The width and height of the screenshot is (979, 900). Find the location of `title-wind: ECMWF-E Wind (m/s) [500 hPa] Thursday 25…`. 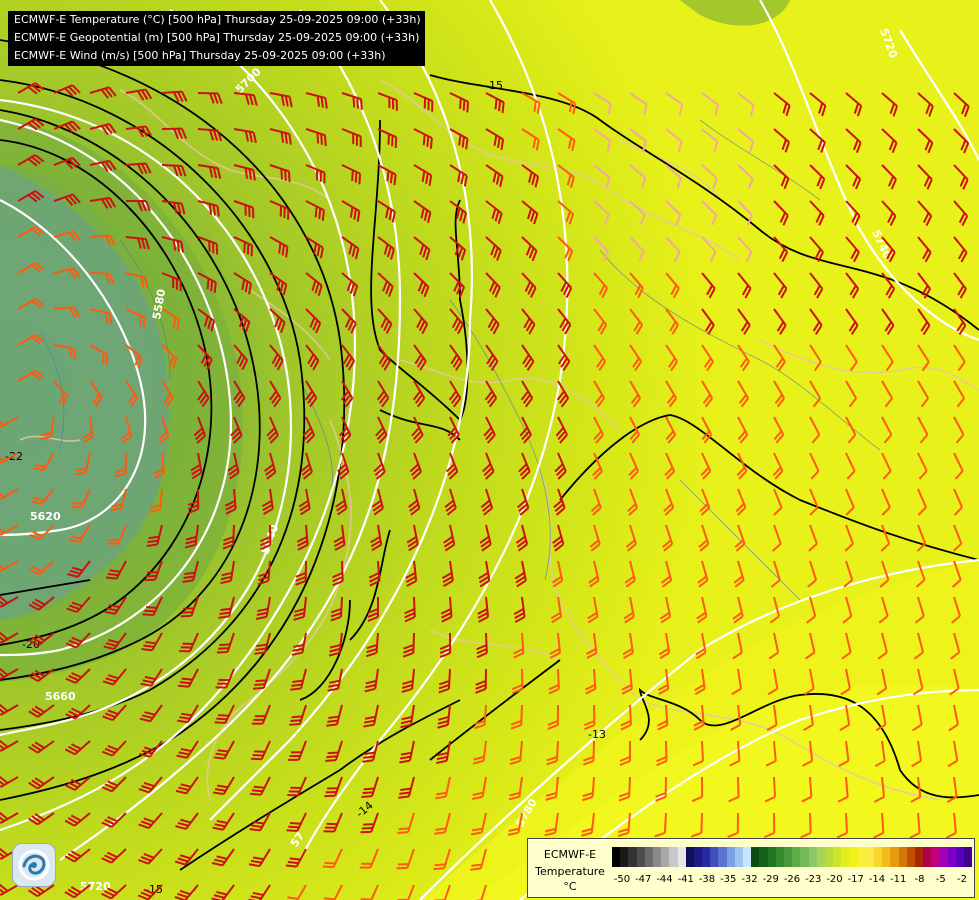

title-wind: ECMWF-E Wind (m/s) [500 hPa] Thursday 25… is located at coordinates (200, 55).